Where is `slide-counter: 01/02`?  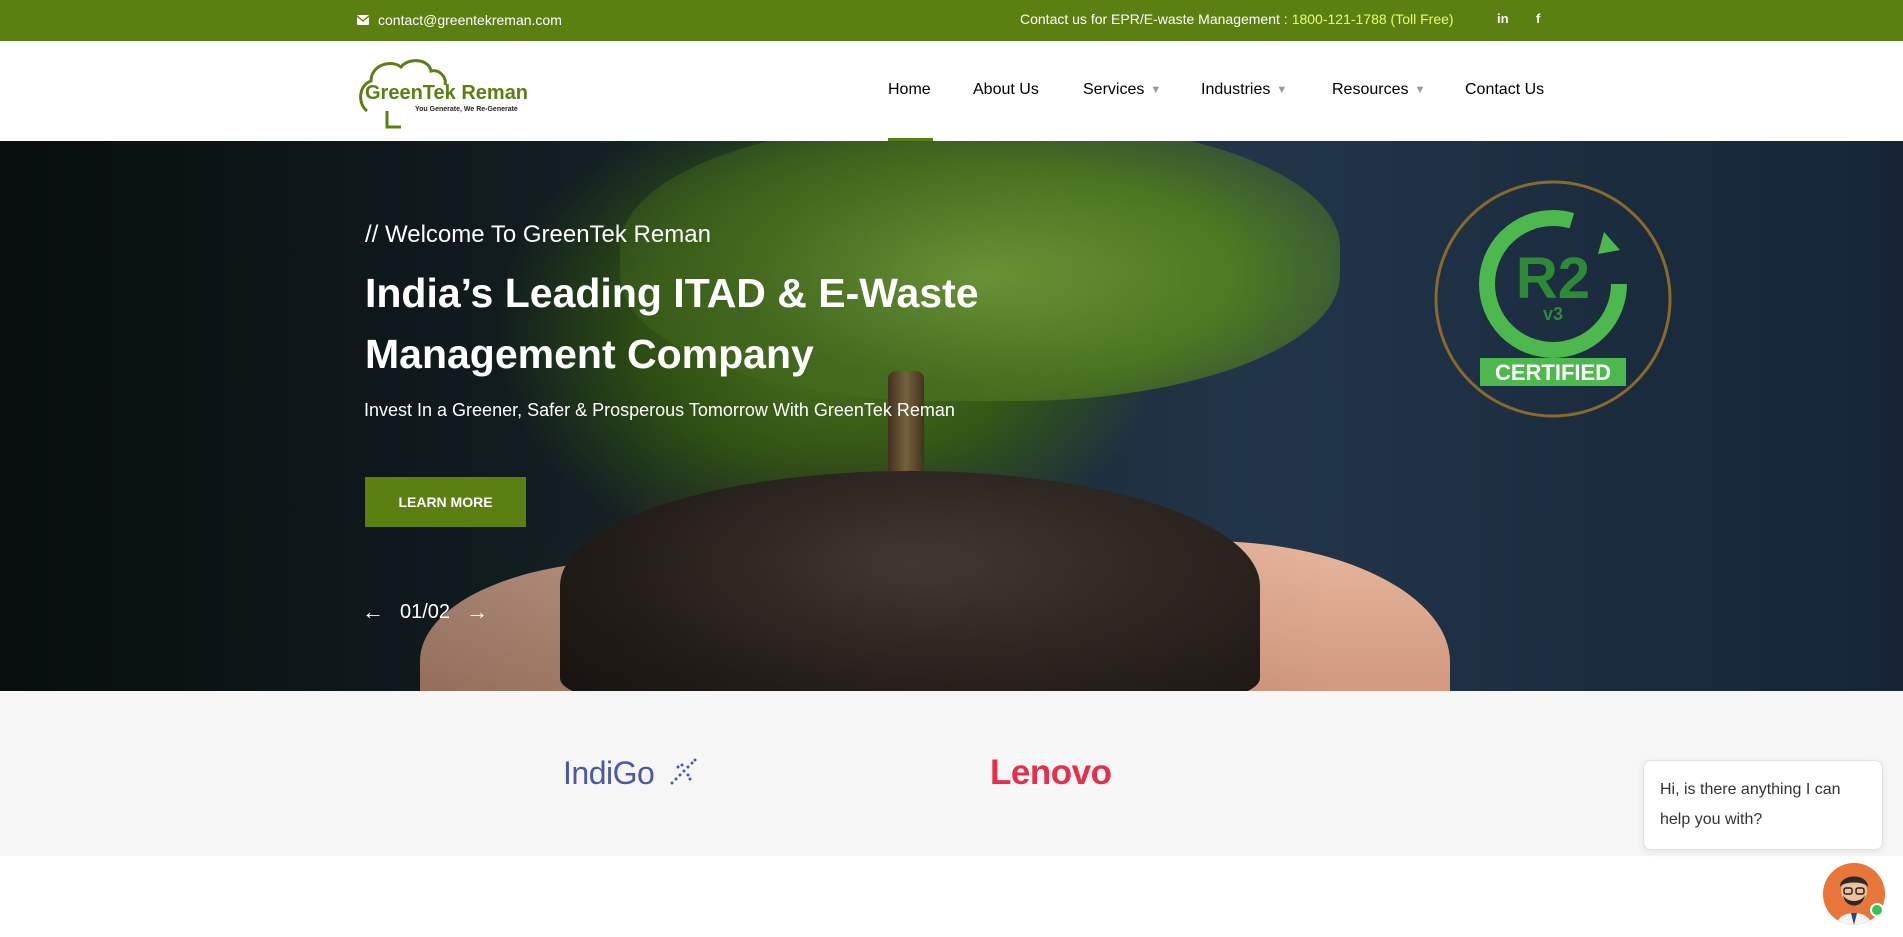
slide-counter: 01/02 is located at coordinates (425, 611).